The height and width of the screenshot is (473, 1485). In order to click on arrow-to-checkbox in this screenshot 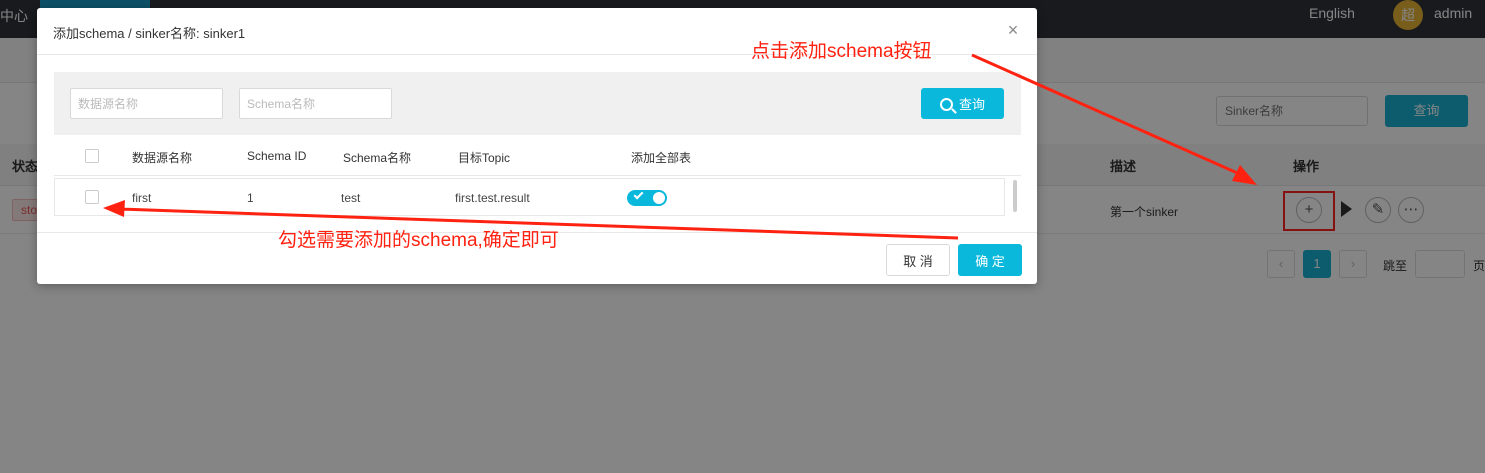, I will do `click(531, 220)`.